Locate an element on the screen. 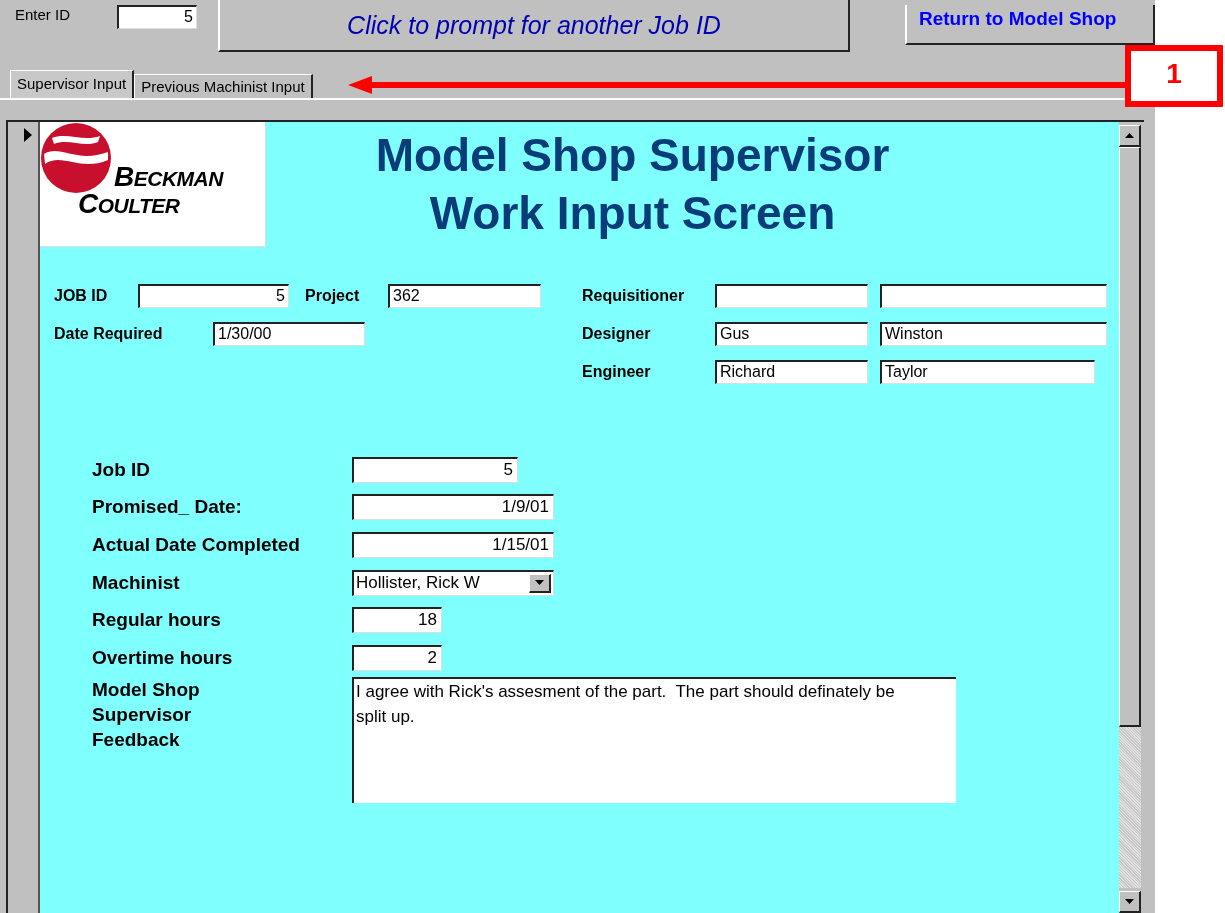  first-name-field: Gus is located at coordinates (791, 334).